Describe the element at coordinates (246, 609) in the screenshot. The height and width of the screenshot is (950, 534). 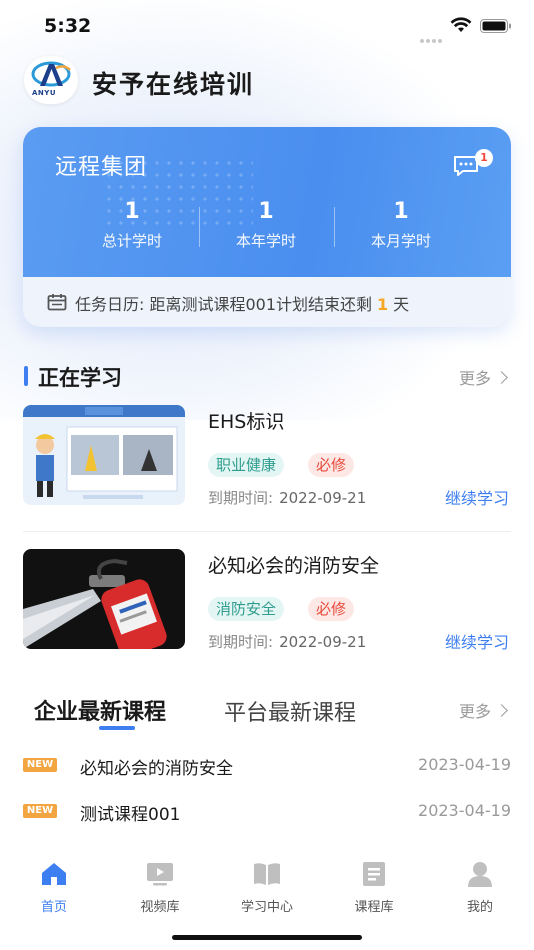
I see `category-tag: 消防安全` at that location.